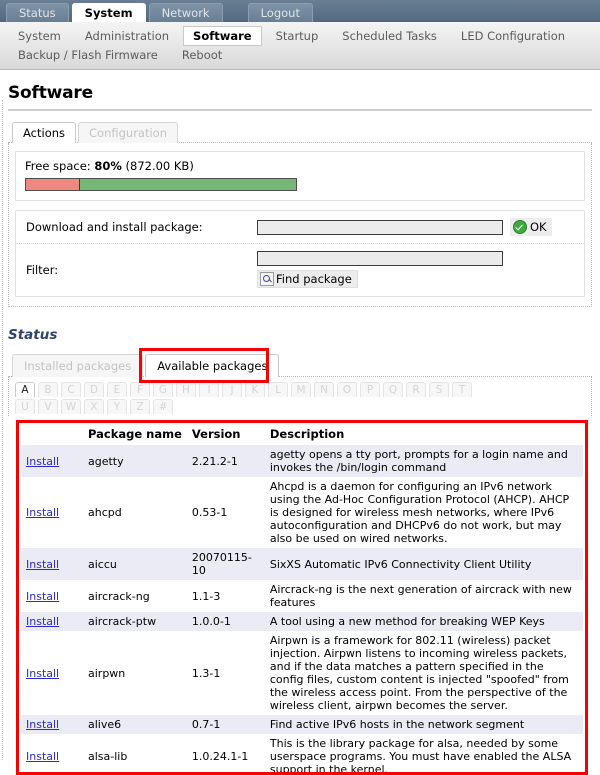 This screenshot has width=600, height=775. Describe the element at coordinates (94, 406) in the screenshot. I see `alpha-filter-x: X` at that location.